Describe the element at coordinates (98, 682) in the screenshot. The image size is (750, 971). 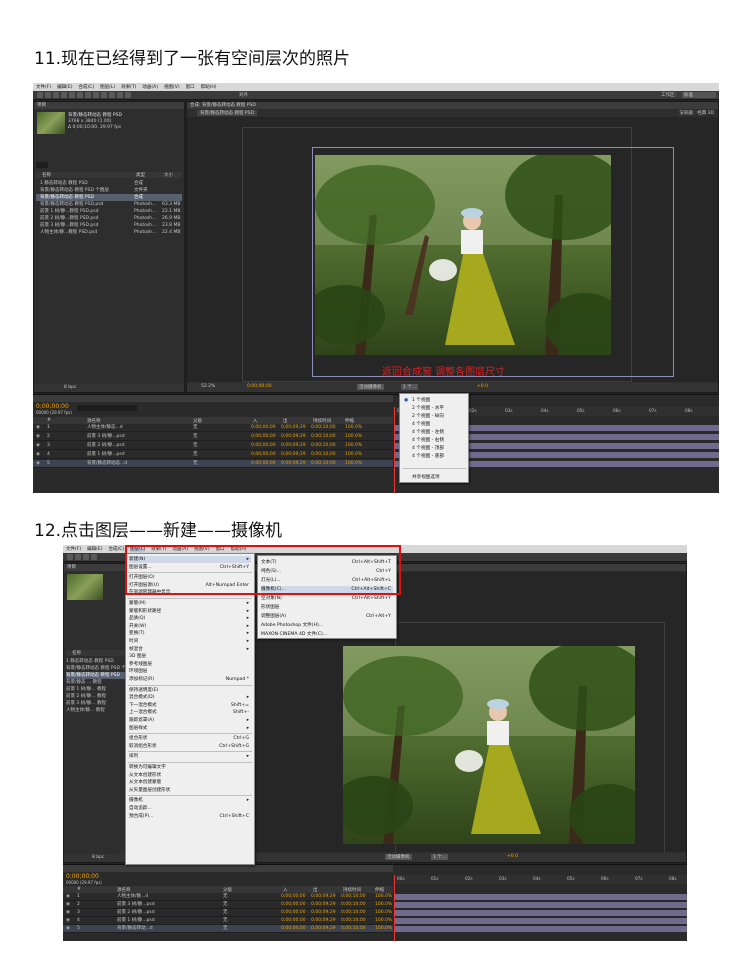
I see `project-list-item: 背景/静态 ... 教程` at that location.